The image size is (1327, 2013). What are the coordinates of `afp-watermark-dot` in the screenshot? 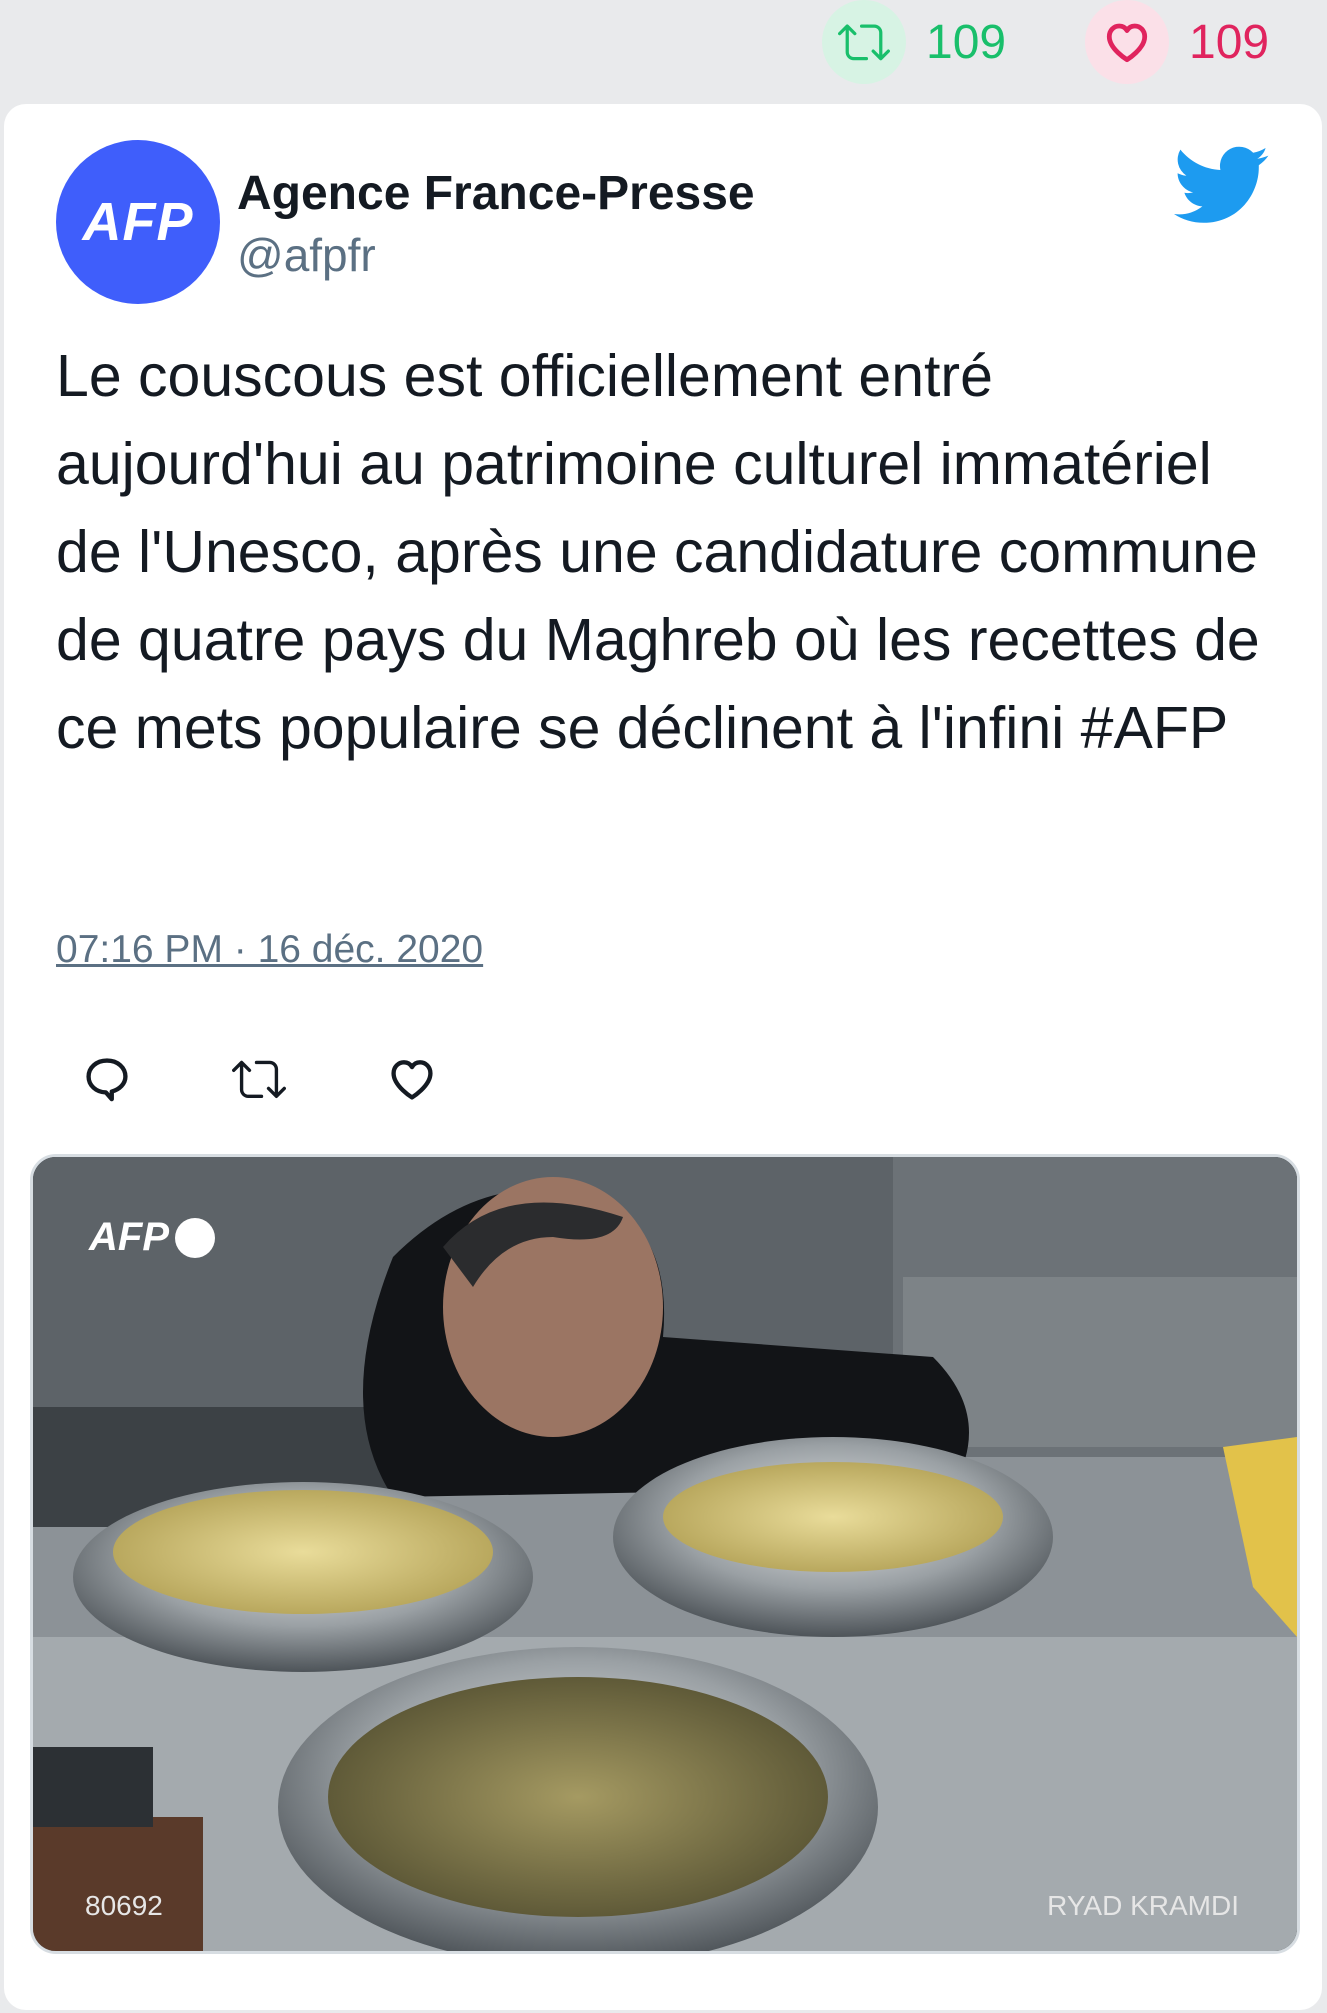 It's located at (195, 1237).